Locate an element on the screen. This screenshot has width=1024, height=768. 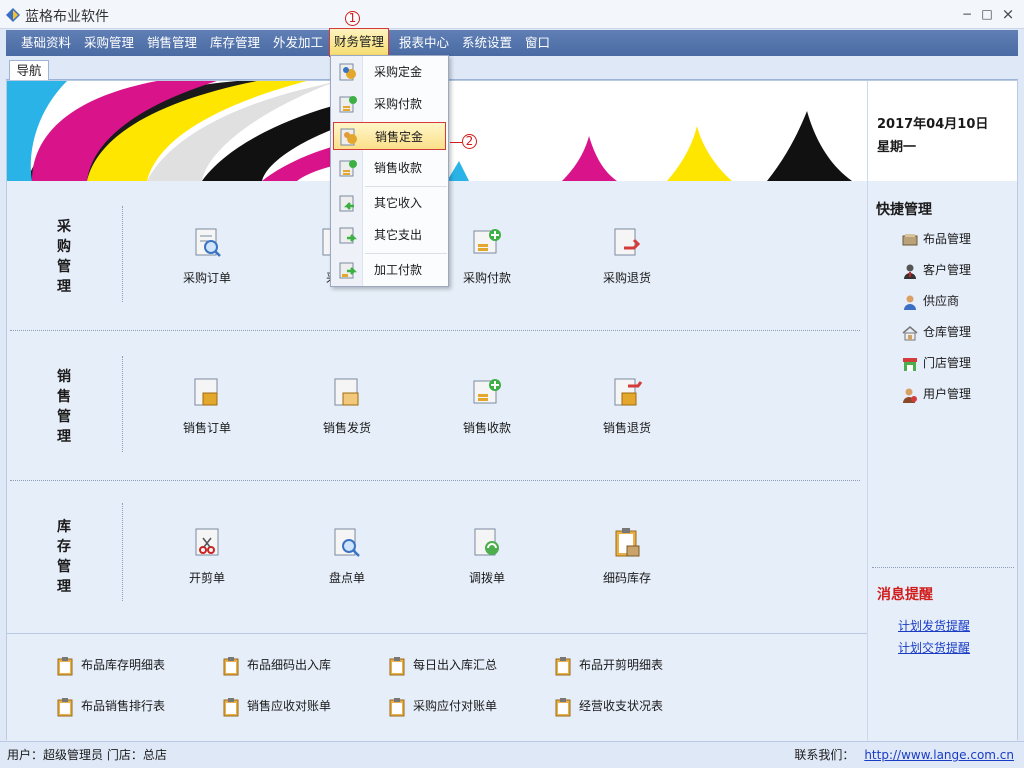
sales-return-label: 销售退货 is located at coordinates (626, 428).